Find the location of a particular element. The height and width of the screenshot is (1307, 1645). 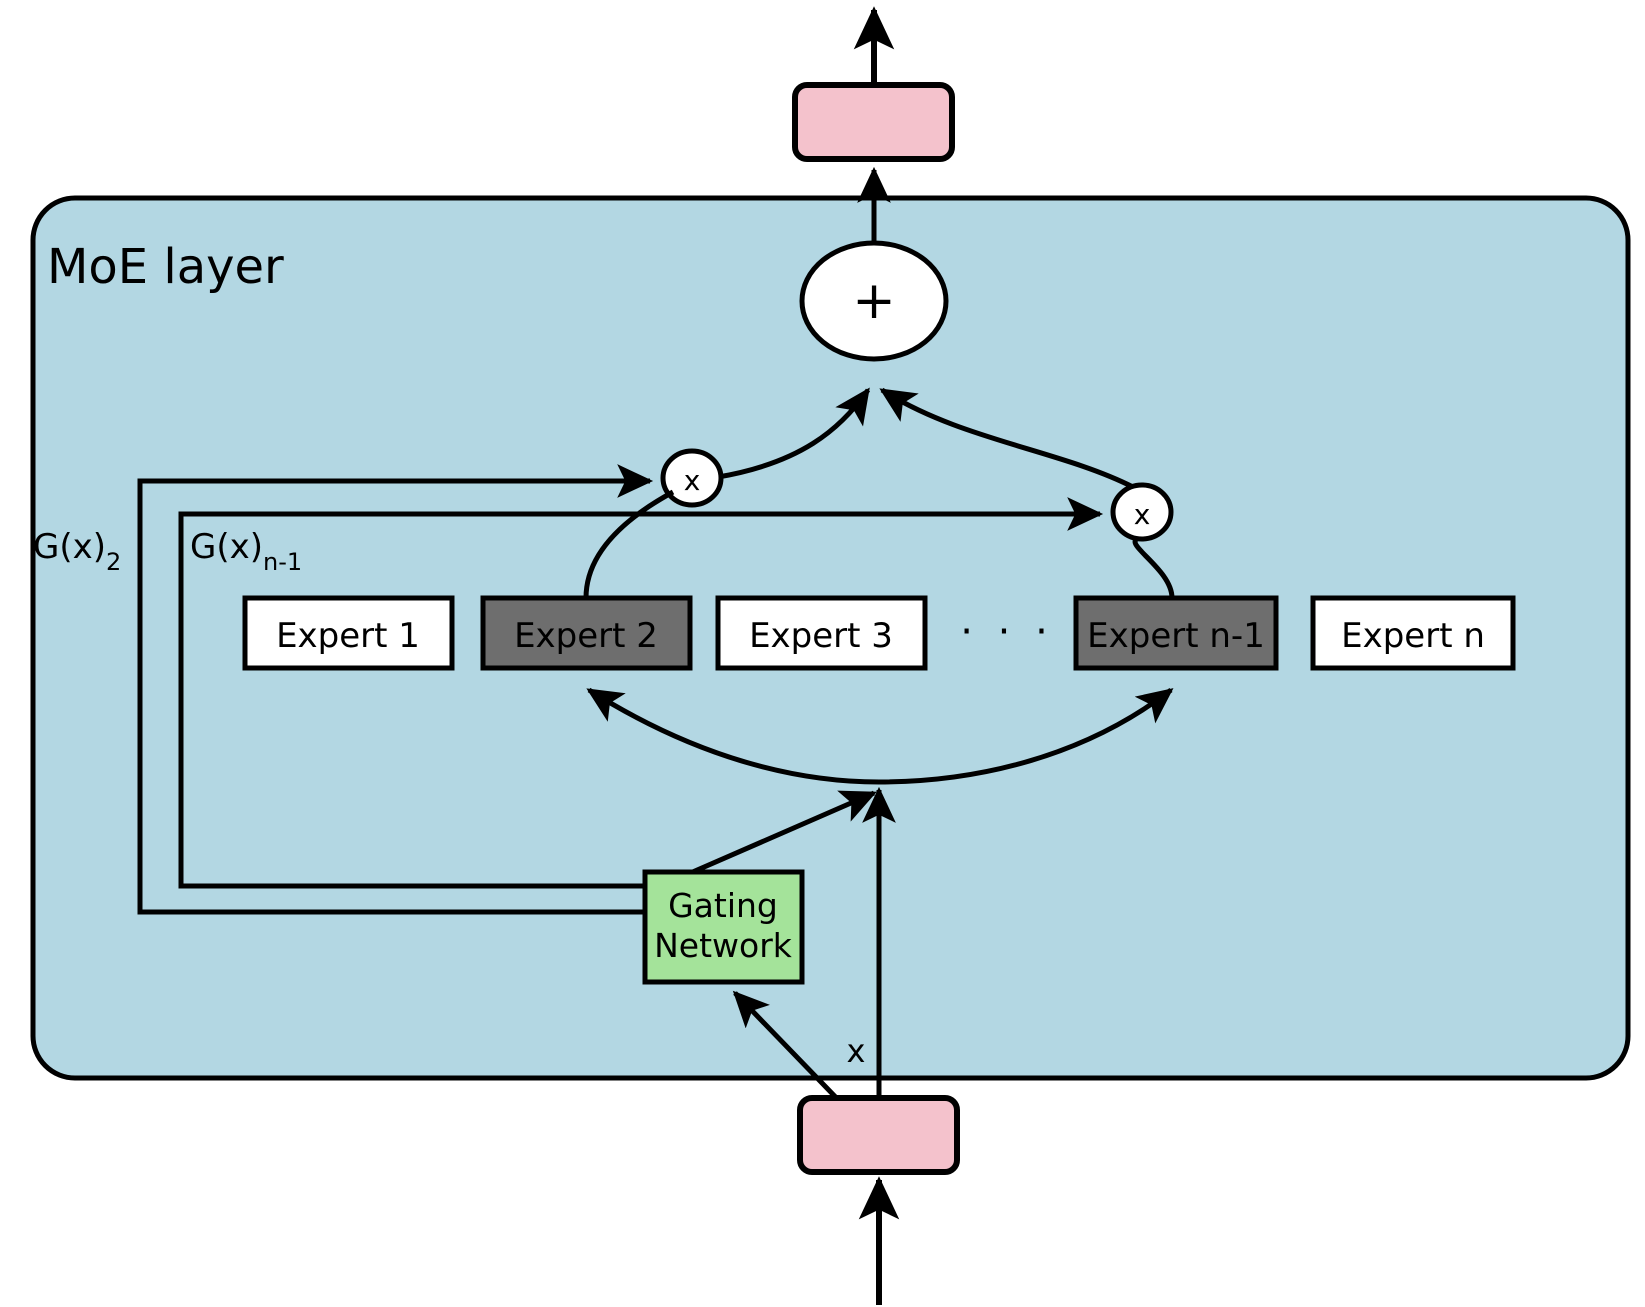

expert-box-1-label: Expert 1 is located at coordinates (348, 636).